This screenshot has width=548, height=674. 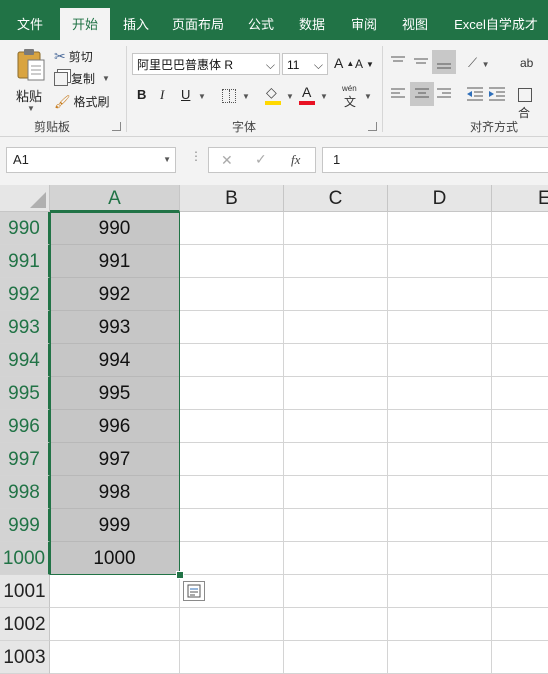 I want to click on underline-button: U, so click(x=185, y=94).